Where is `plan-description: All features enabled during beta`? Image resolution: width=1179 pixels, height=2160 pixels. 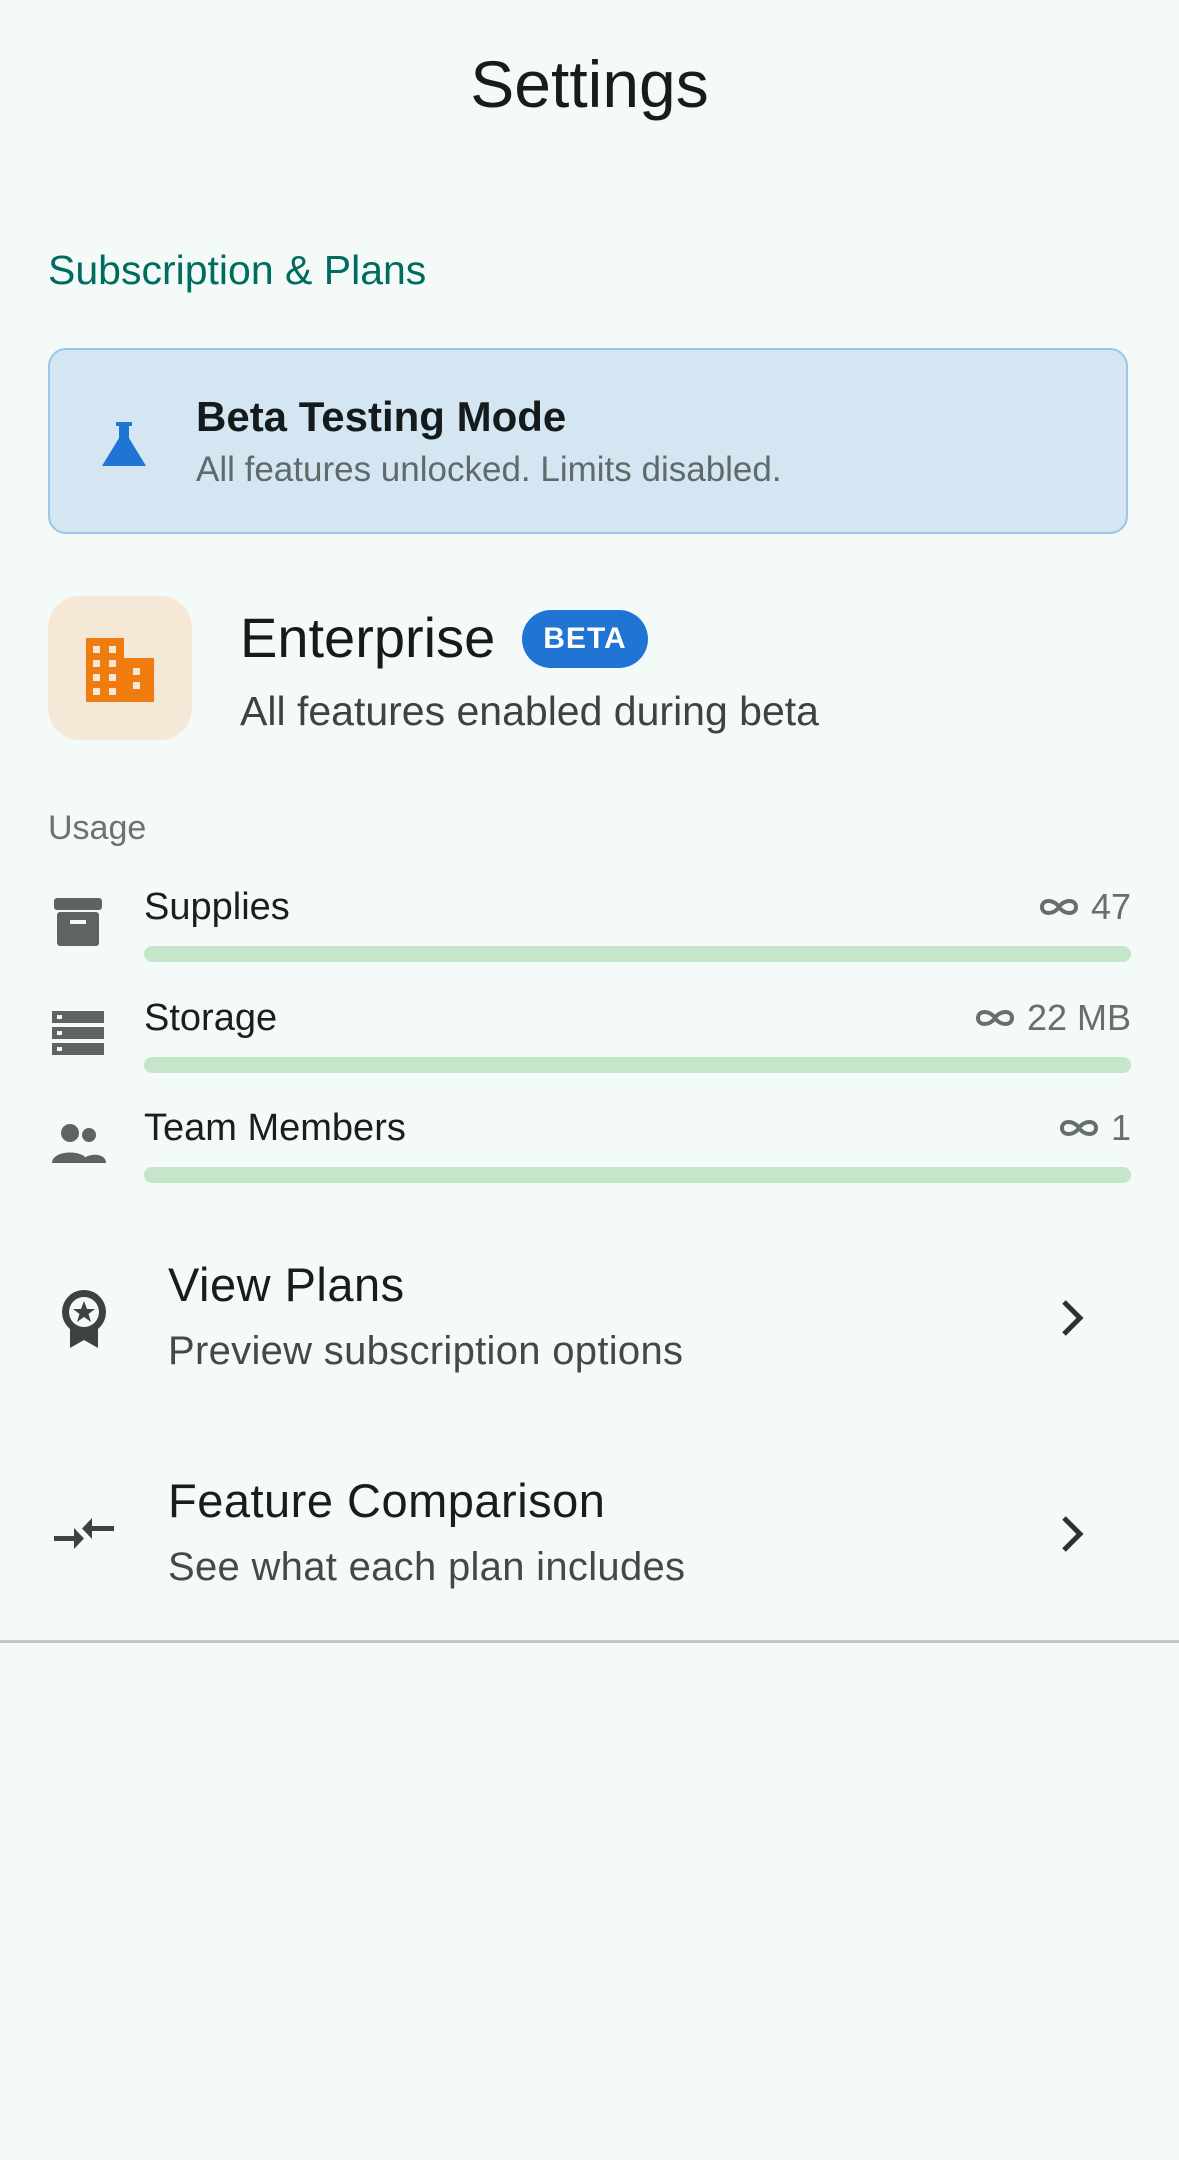
plan-description: All features enabled during beta is located at coordinates (529, 711).